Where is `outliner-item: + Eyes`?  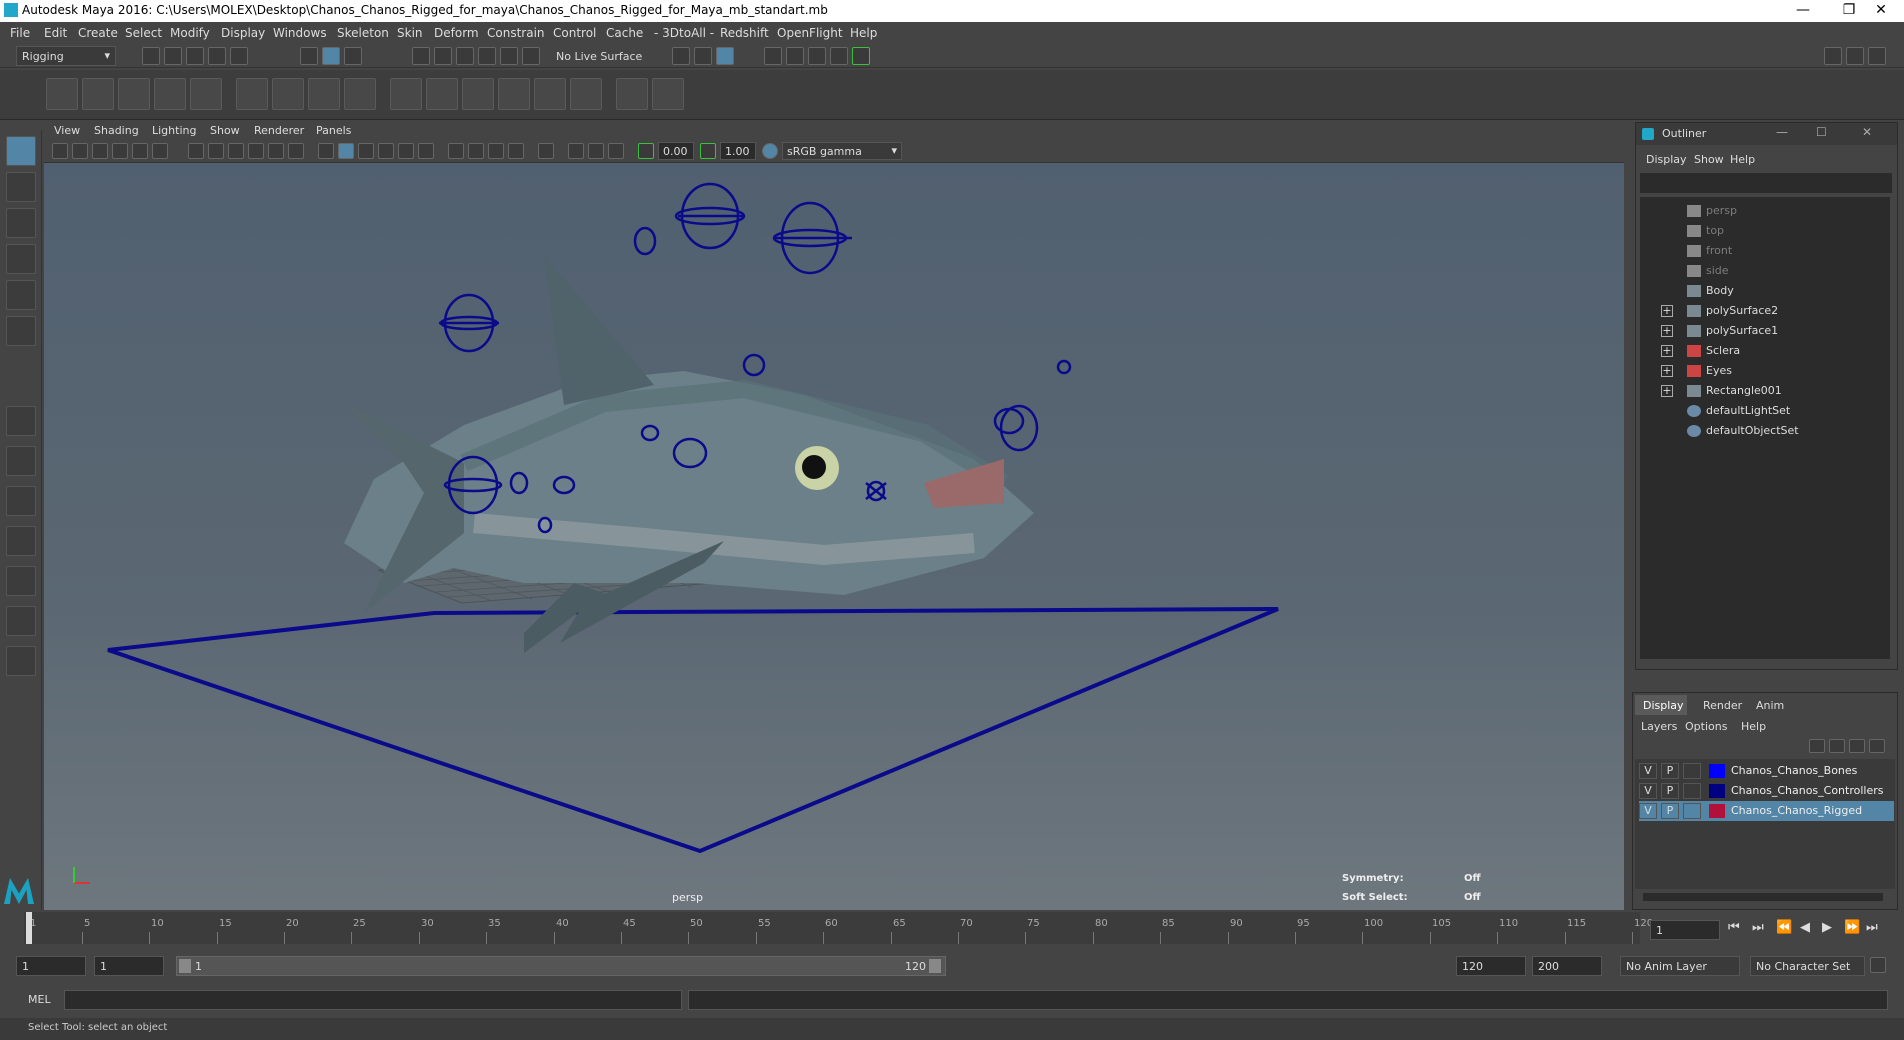 outliner-item: + Eyes is located at coordinates (1760, 371).